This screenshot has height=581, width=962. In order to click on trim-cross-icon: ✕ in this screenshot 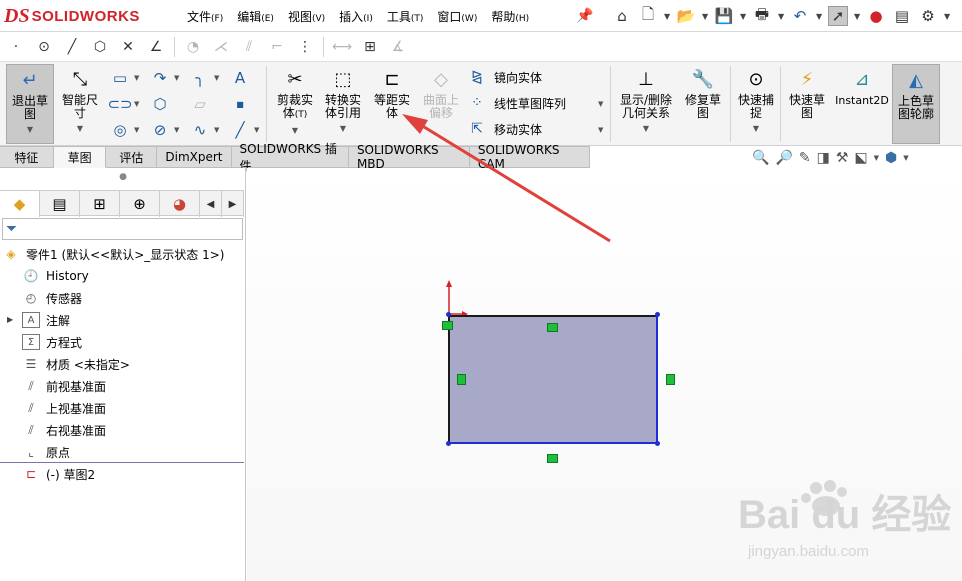, I will do `click(128, 47)`.